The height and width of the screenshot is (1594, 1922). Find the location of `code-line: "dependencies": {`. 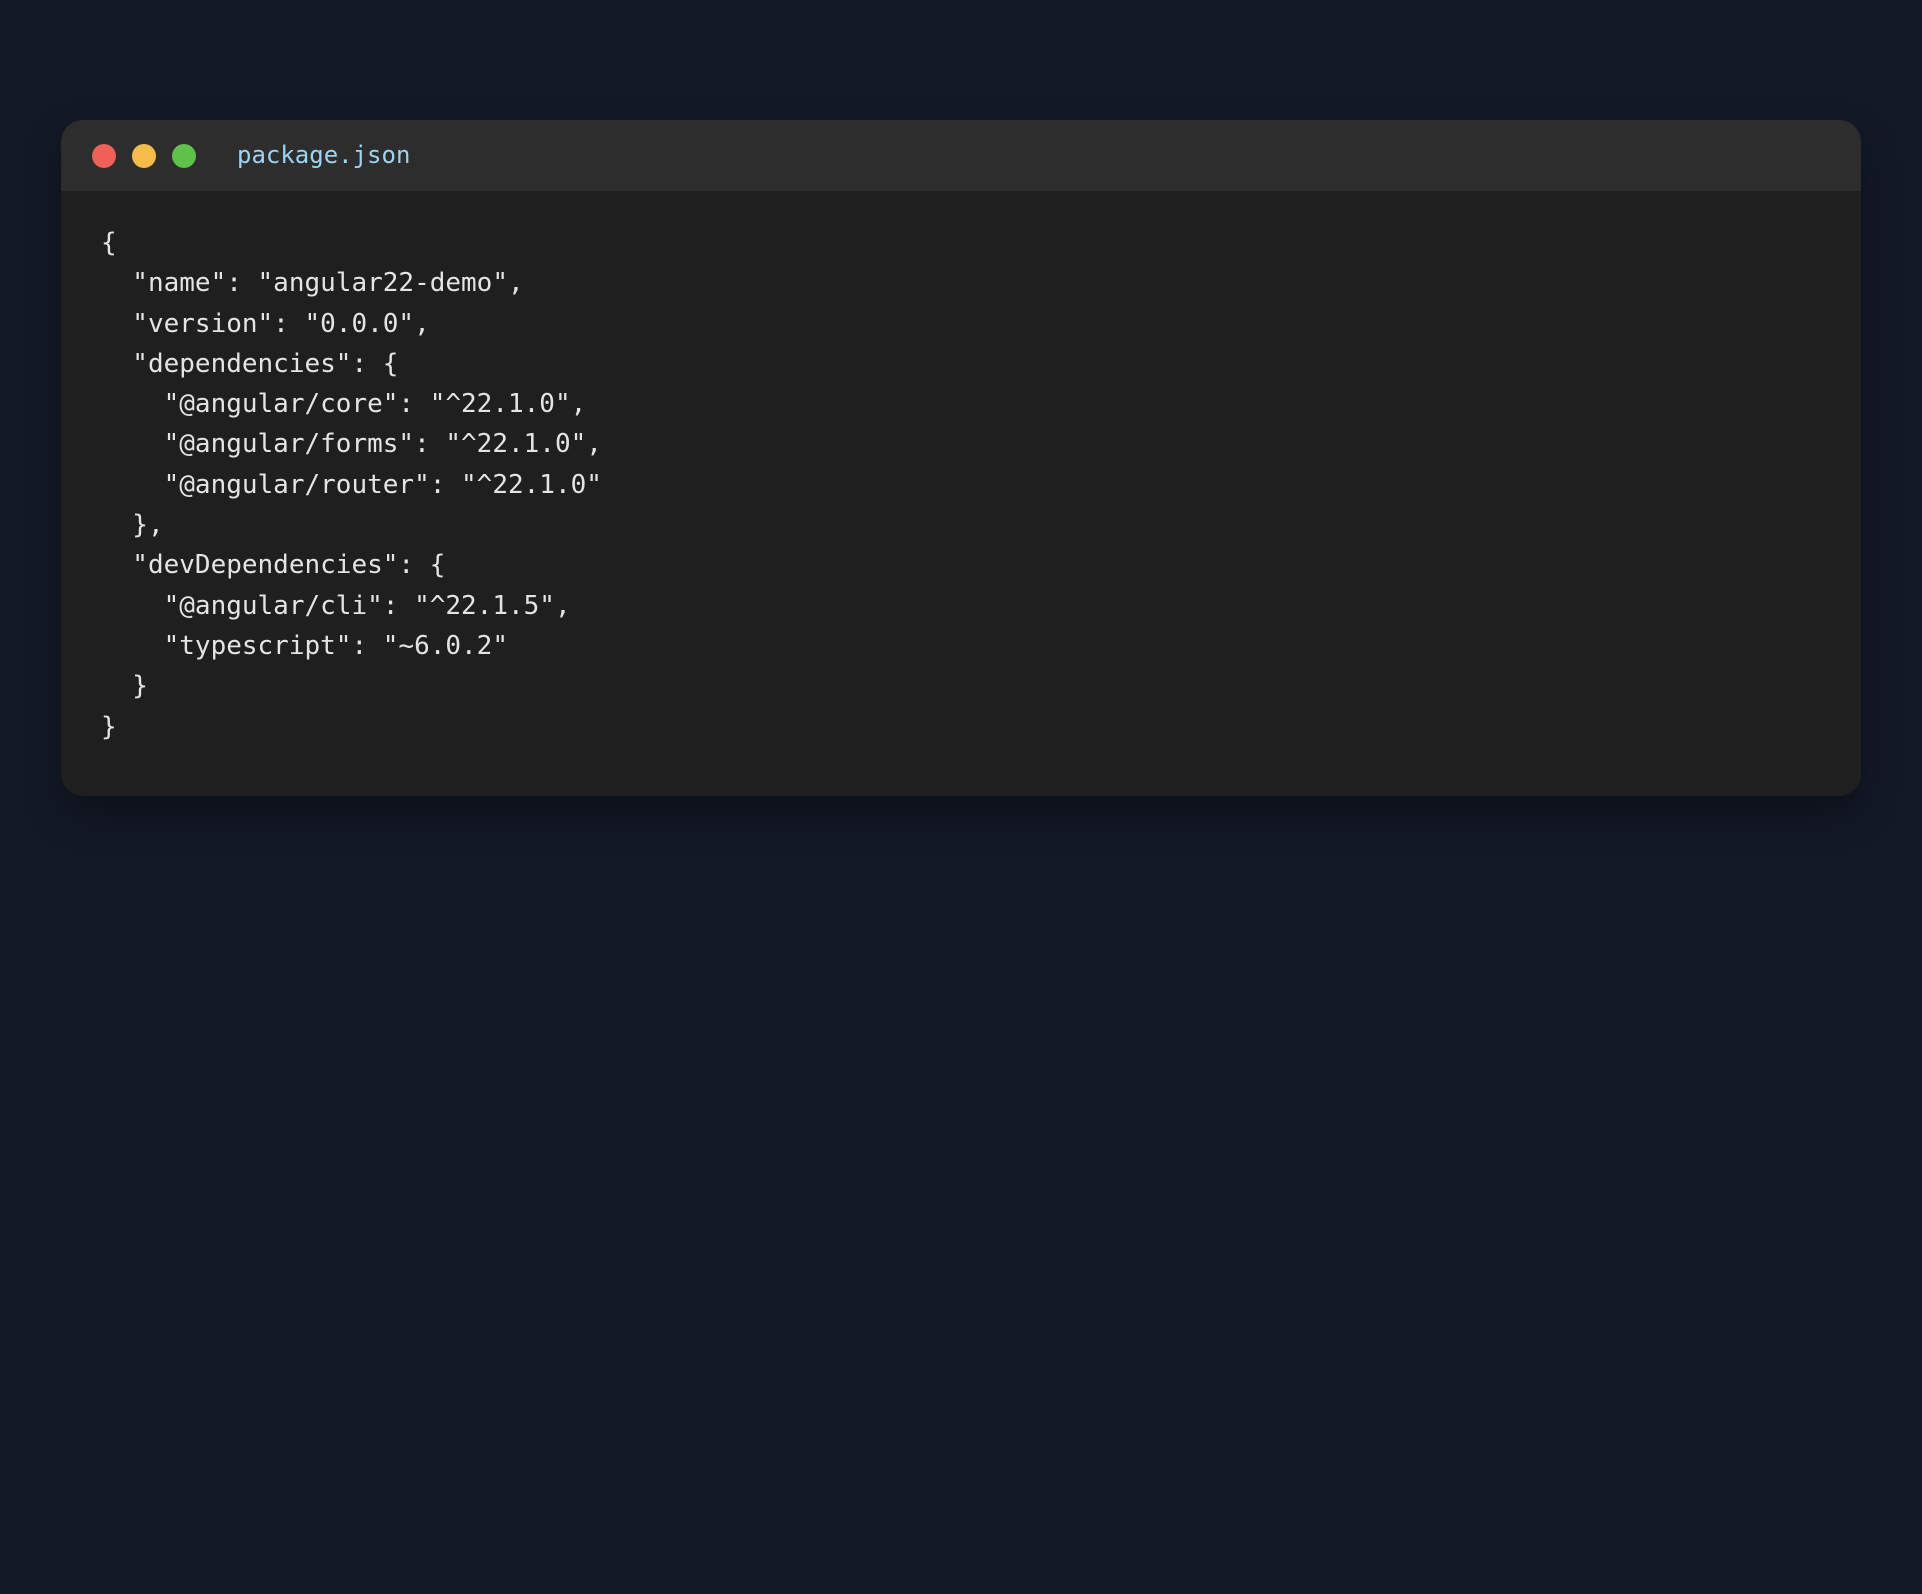

code-line: "dependencies": { is located at coordinates (250, 363).